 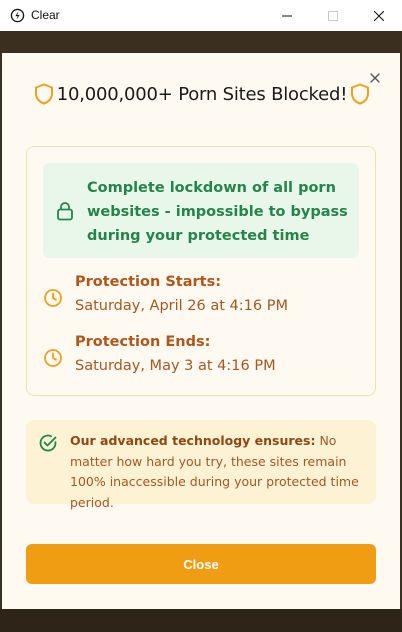 I want to click on window-titlebar: Clear, so click(x=201, y=15).